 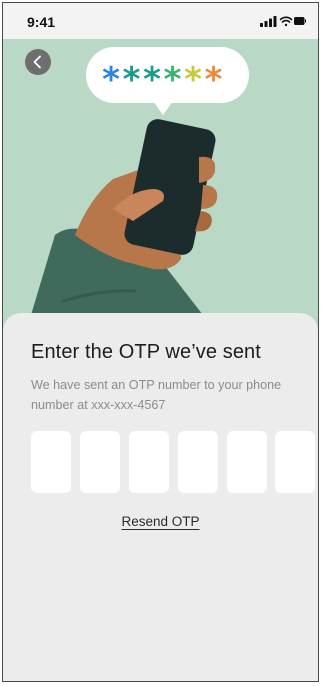 I want to click on battery-icon, so click(x=300, y=21).